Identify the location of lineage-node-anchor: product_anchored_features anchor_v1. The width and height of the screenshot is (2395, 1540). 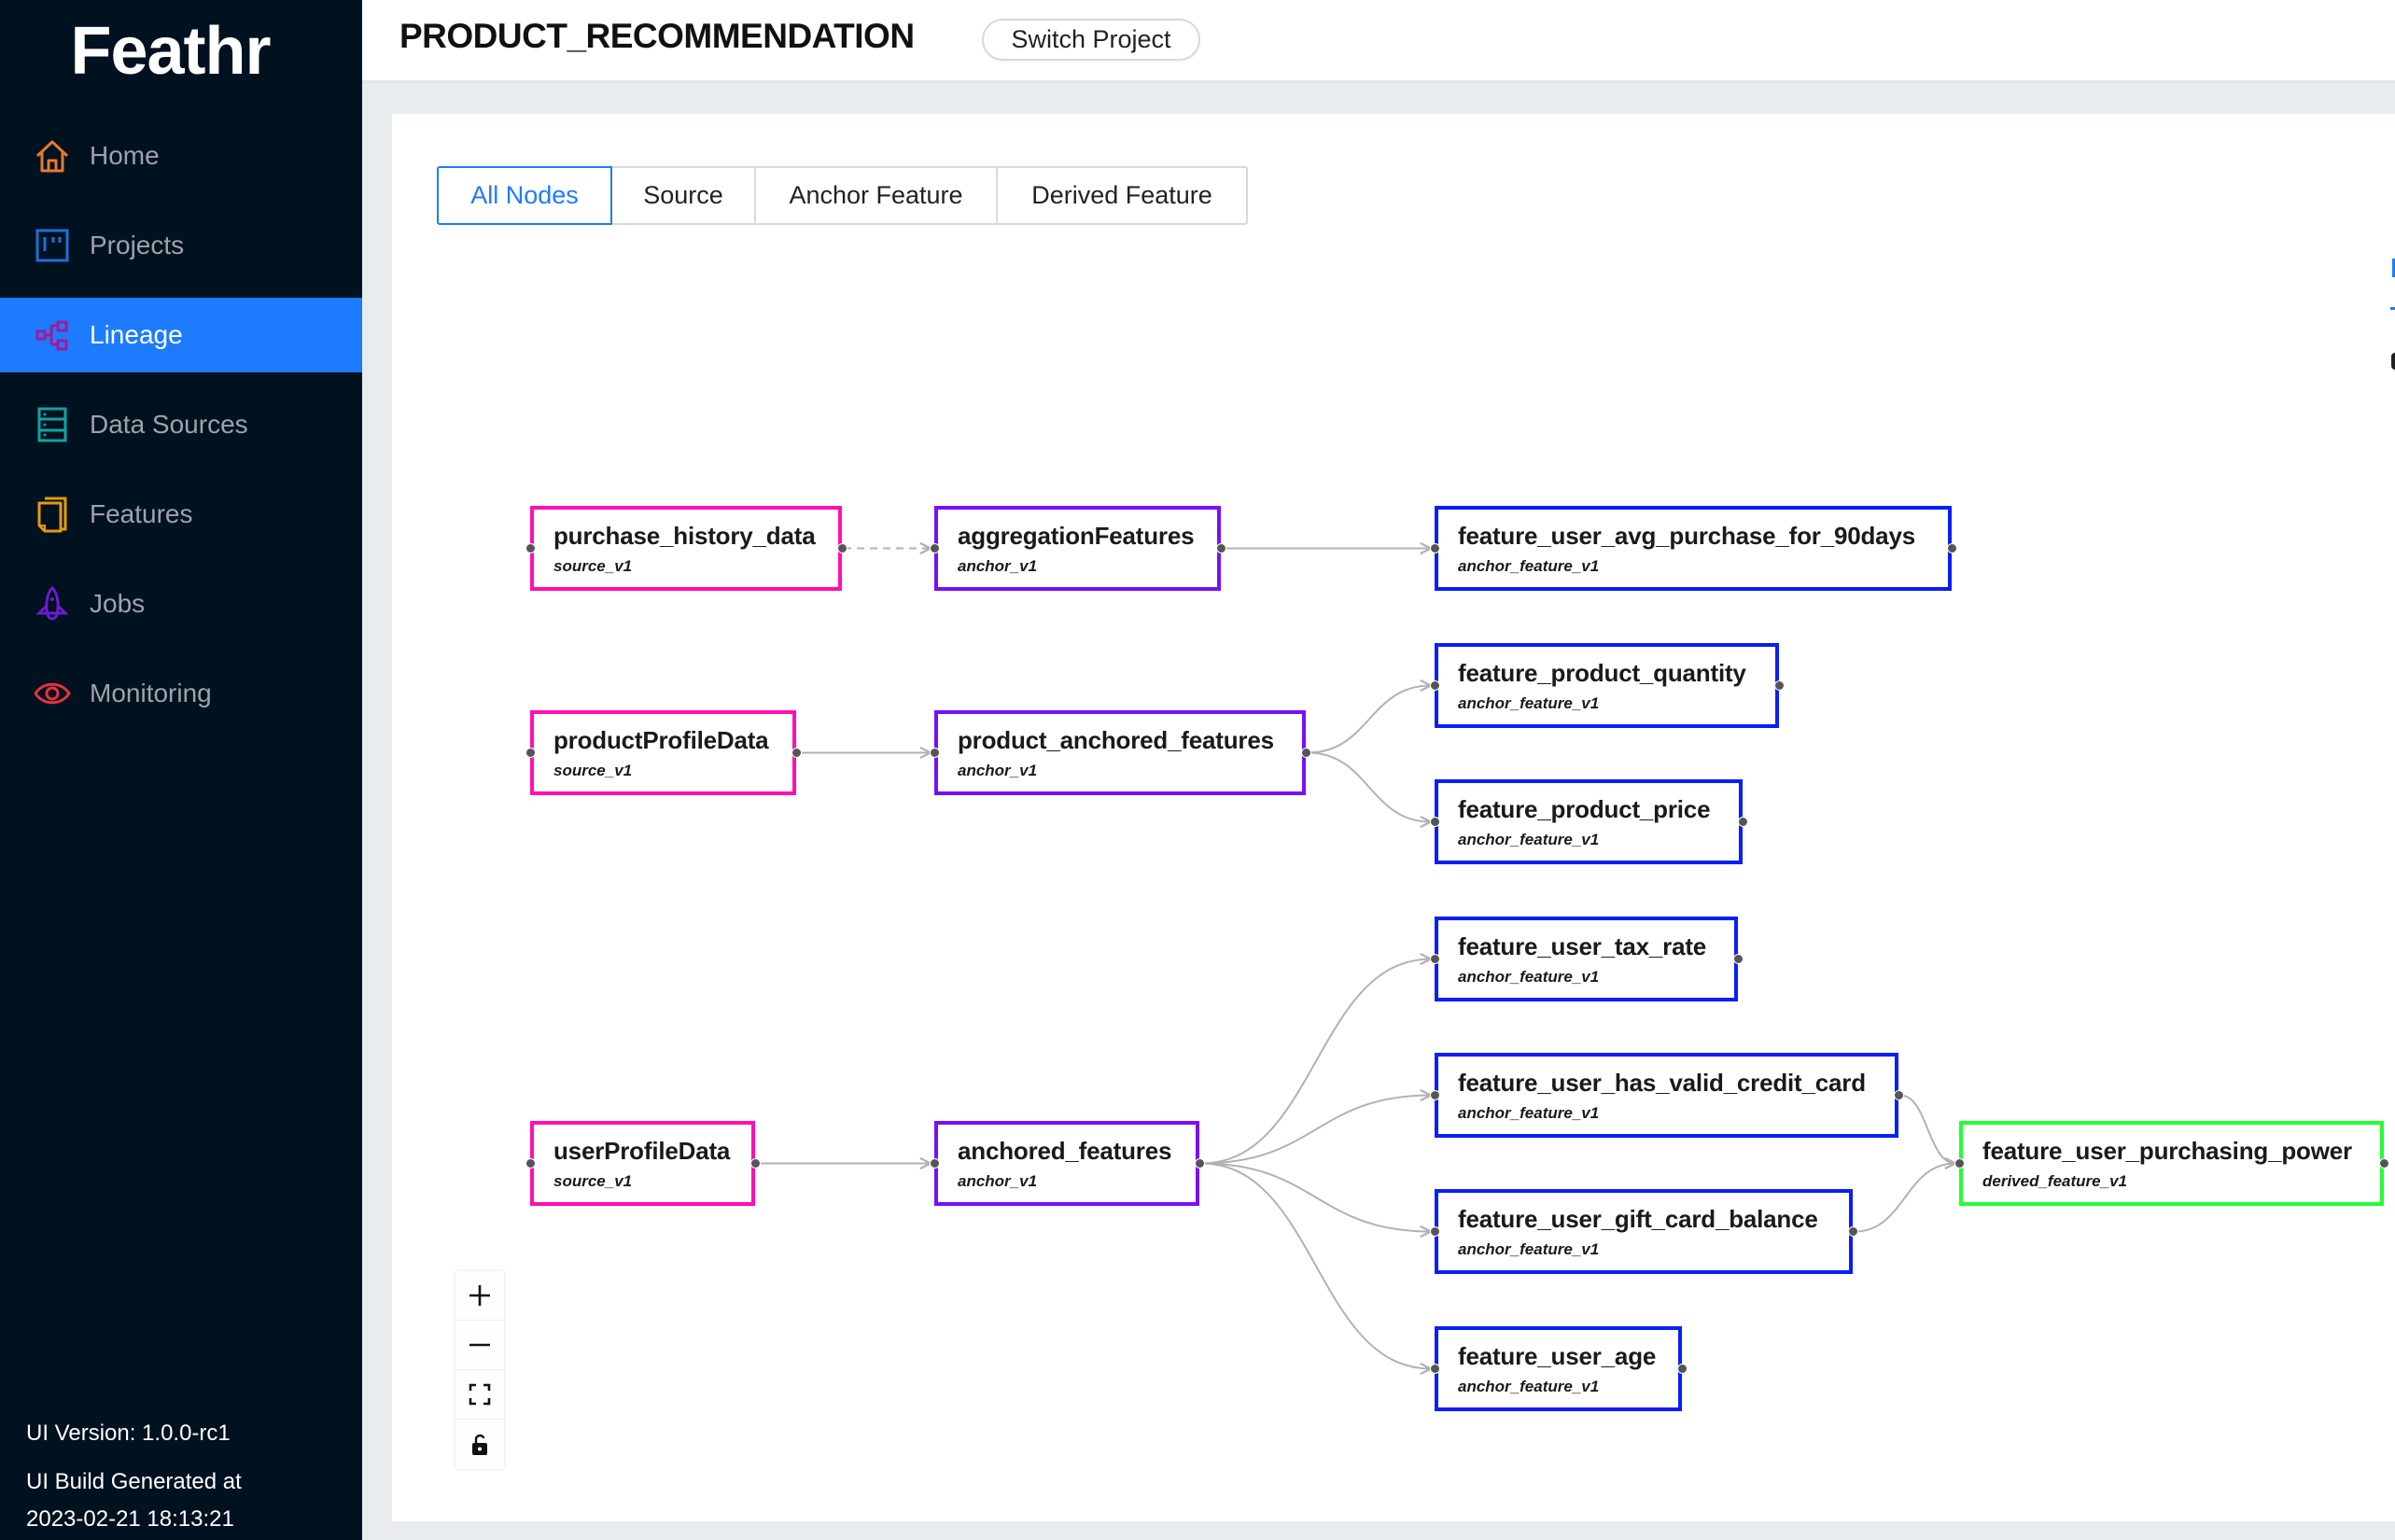
(1120, 752).